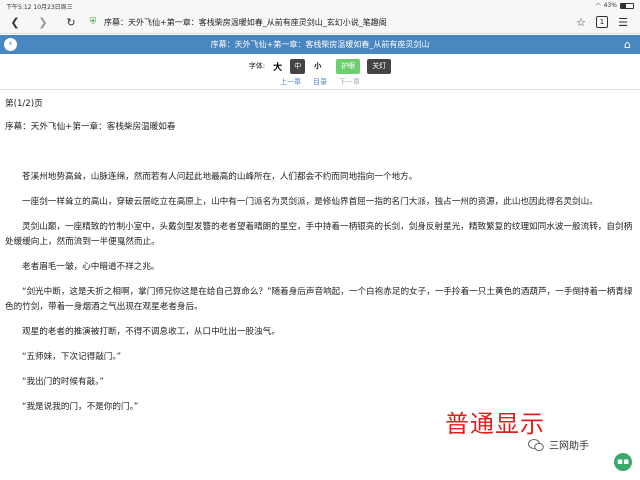 This screenshot has width=640, height=480. I want to click on home-icon: ⌂, so click(627, 44).